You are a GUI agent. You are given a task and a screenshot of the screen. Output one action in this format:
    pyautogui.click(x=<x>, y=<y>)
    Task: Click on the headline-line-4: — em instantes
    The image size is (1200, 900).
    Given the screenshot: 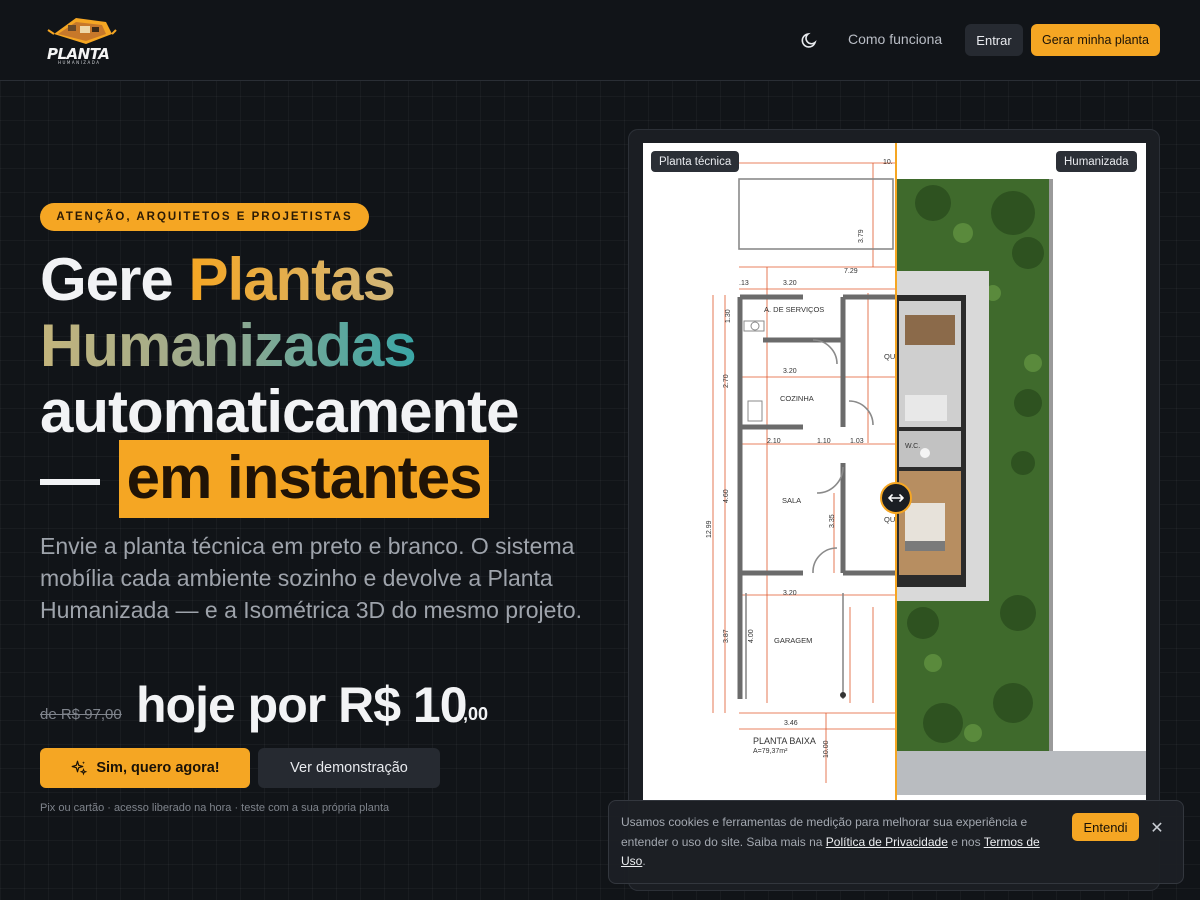 What is the action you would take?
    pyautogui.click(x=265, y=479)
    